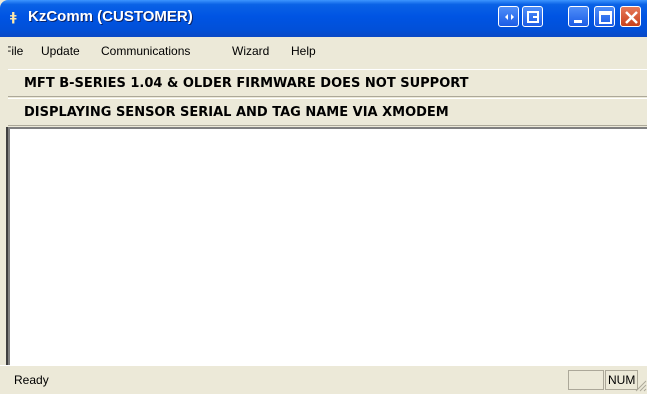  I want to click on extra-left-icon, so click(509, 17).